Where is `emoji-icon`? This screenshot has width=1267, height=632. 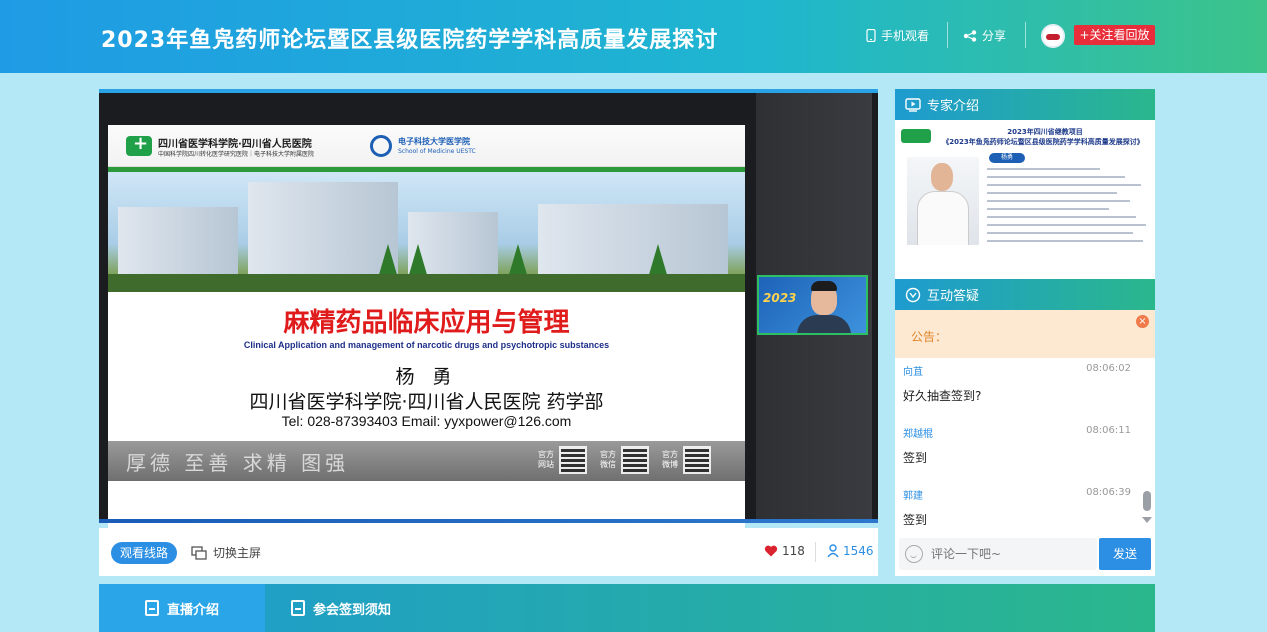 emoji-icon is located at coordinates (914, 554).